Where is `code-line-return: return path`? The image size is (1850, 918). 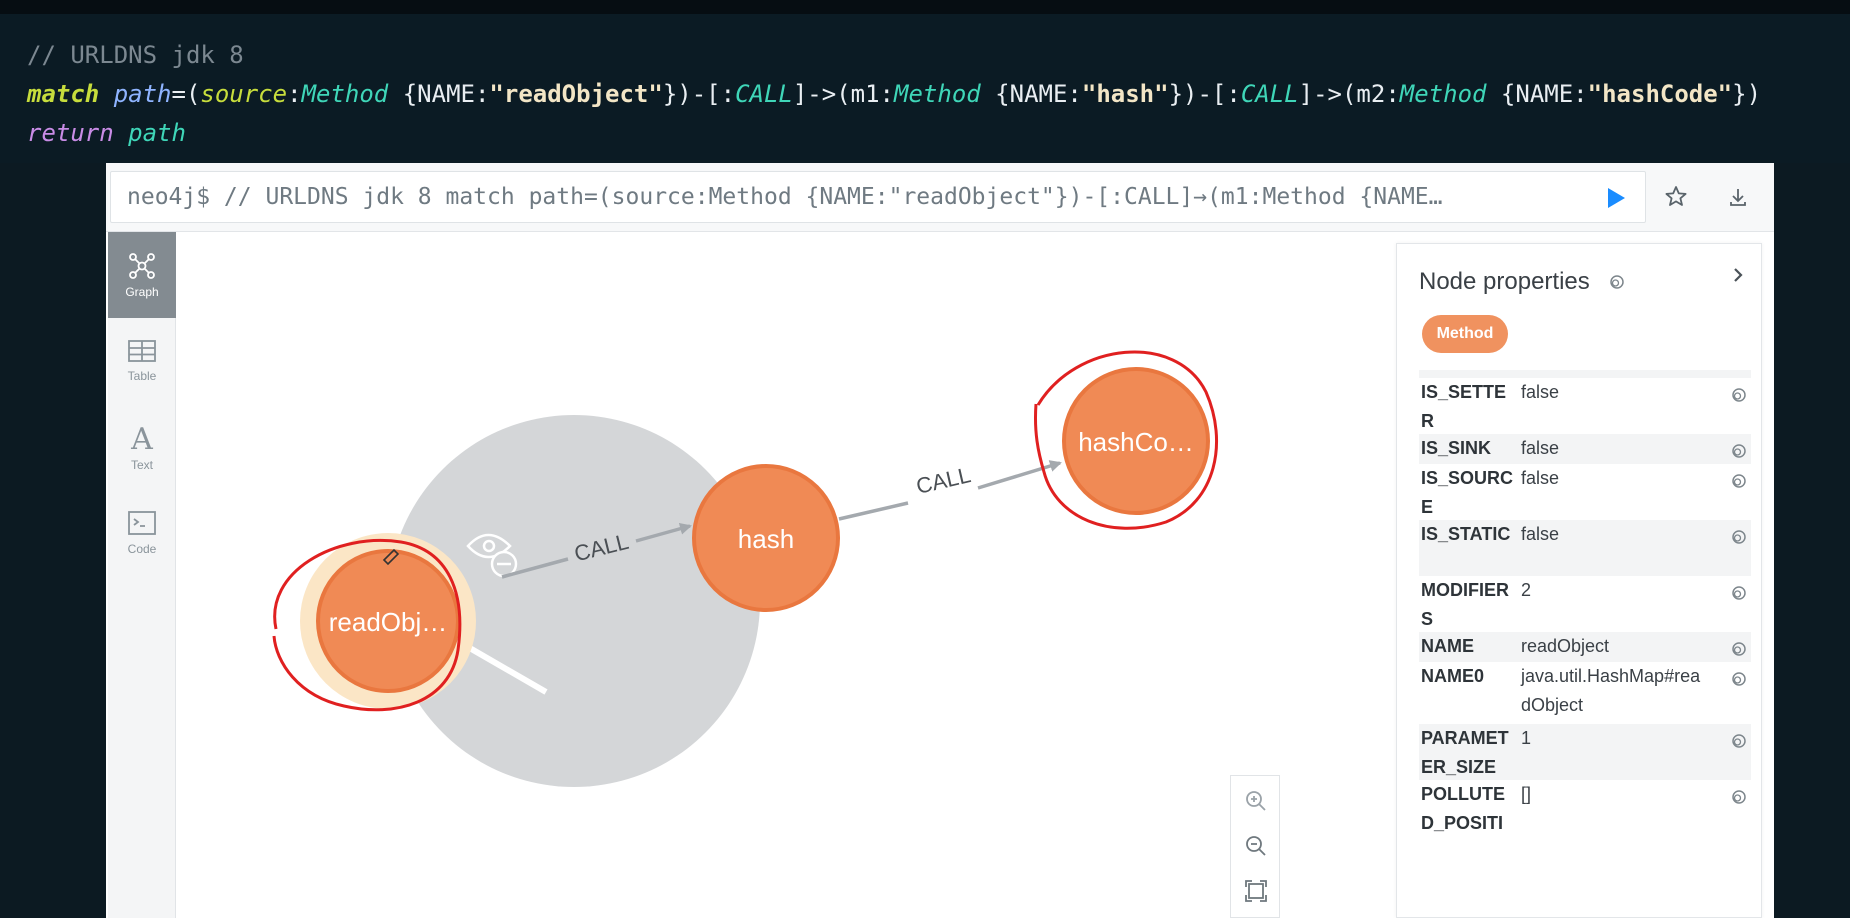
code-line-return: return path is located at coordinates (106, 133).